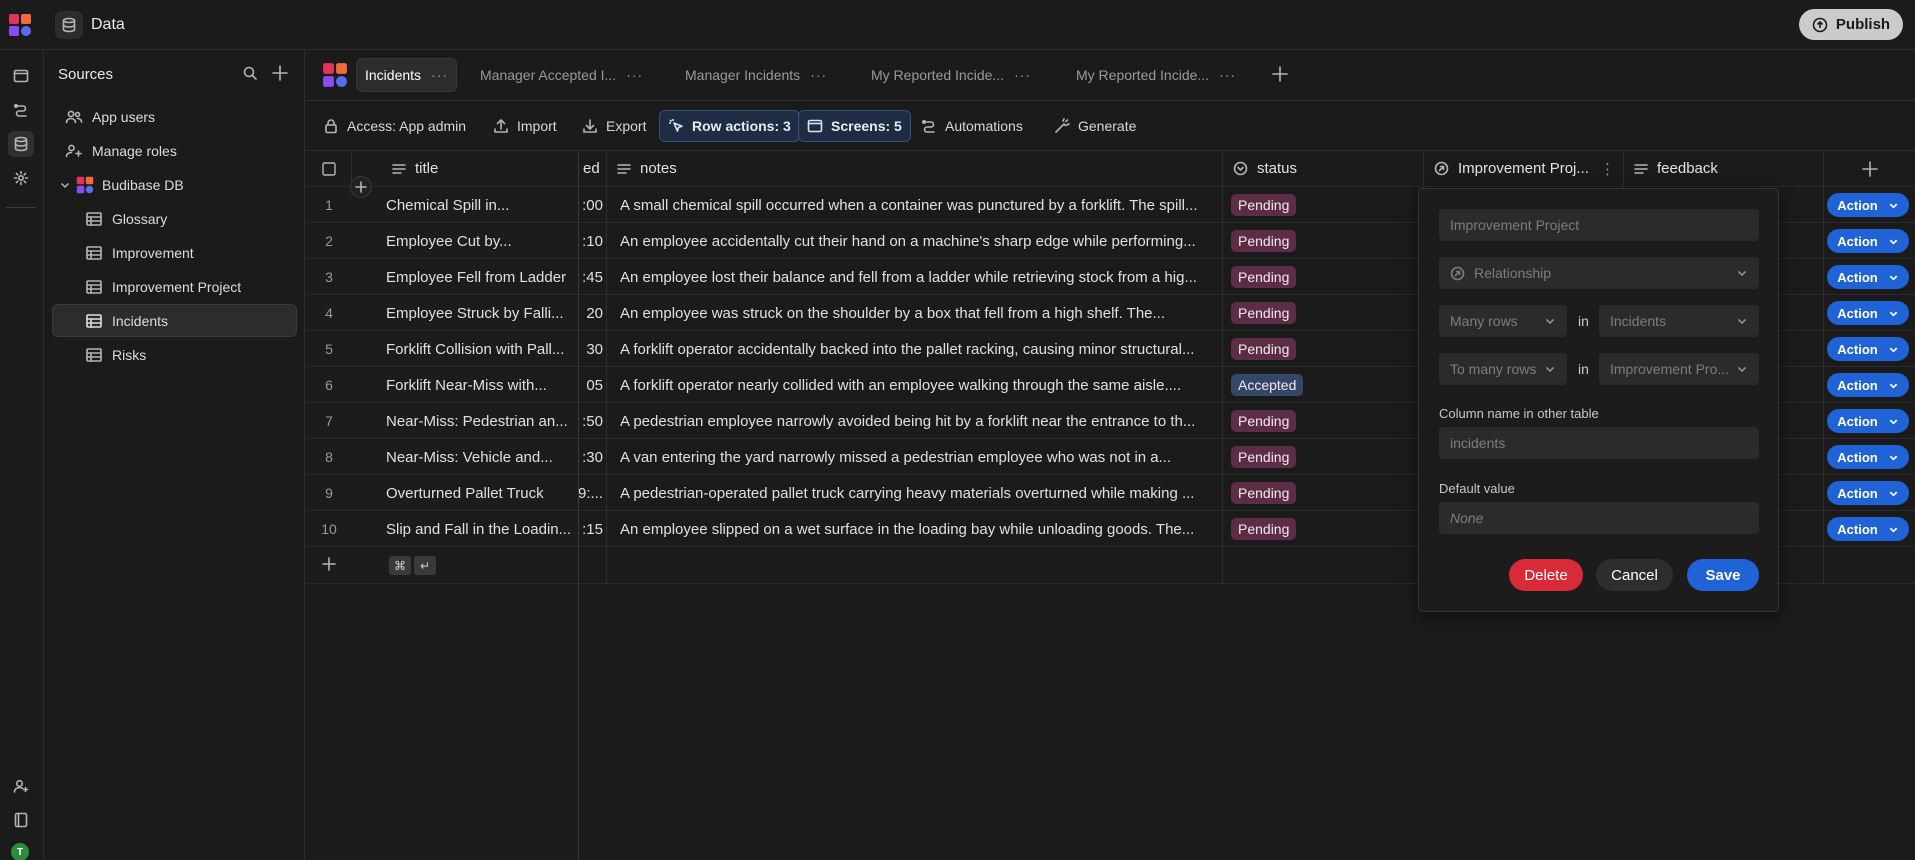  I want to click on cell-date: 05, so click(592, 385).